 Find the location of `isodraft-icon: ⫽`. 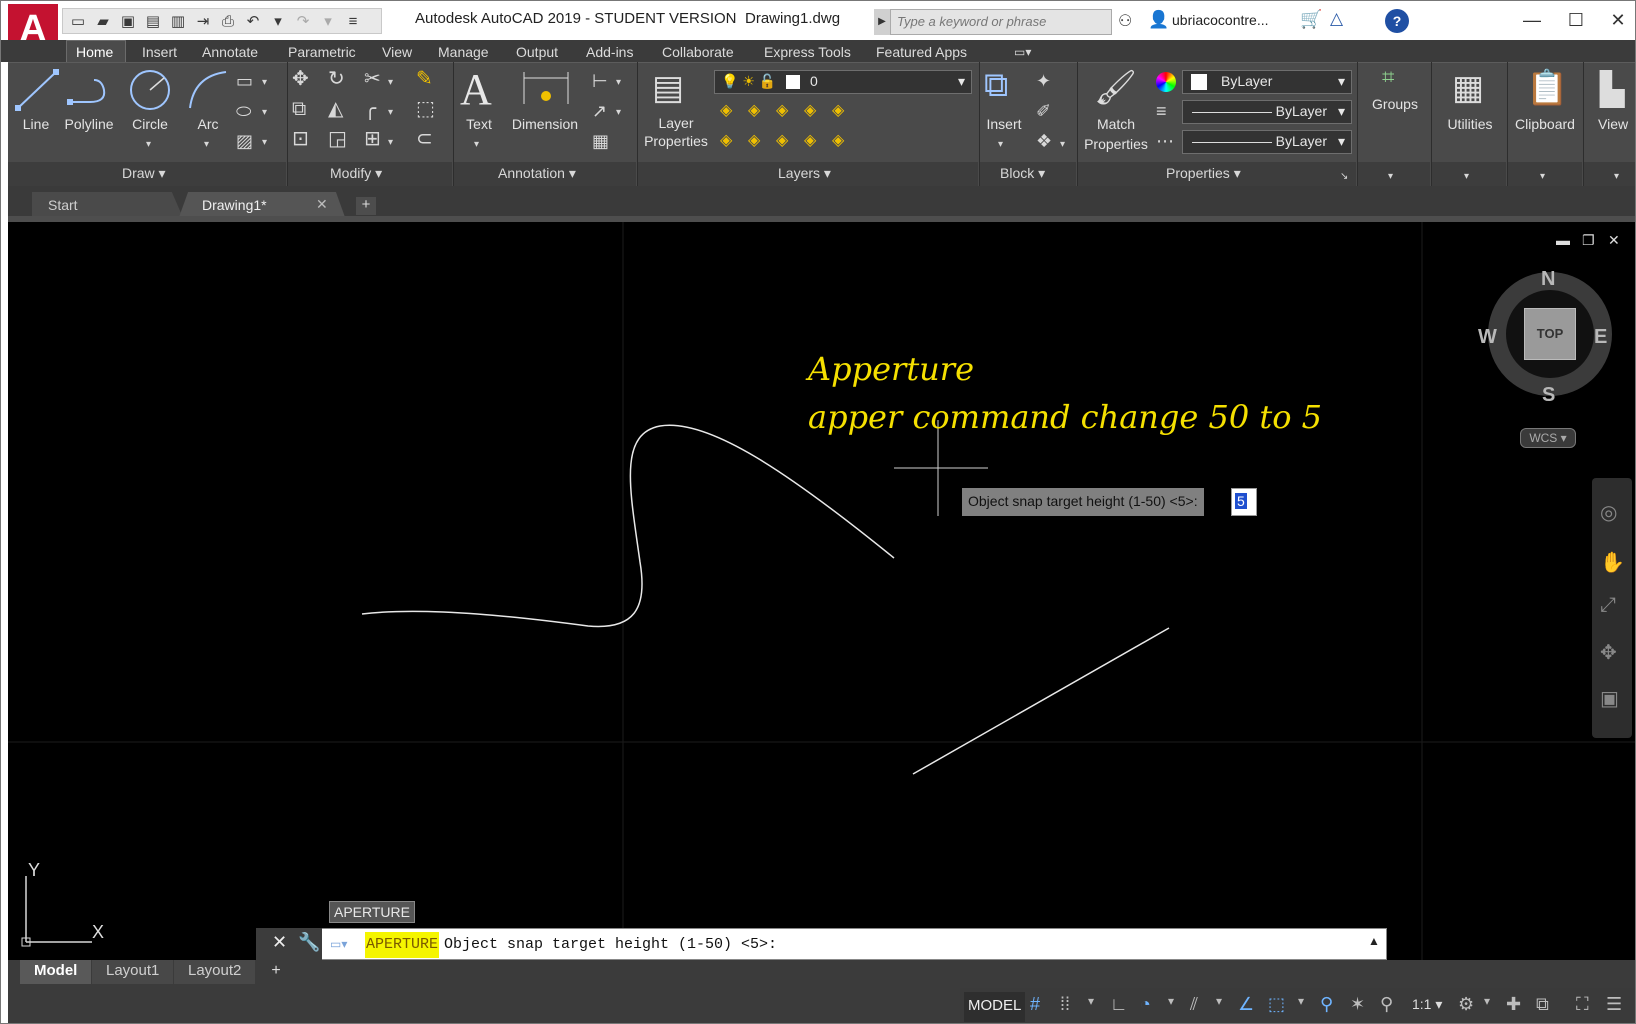

isodraft-icon: ⫽ is located at coordinates (1194, 1004).